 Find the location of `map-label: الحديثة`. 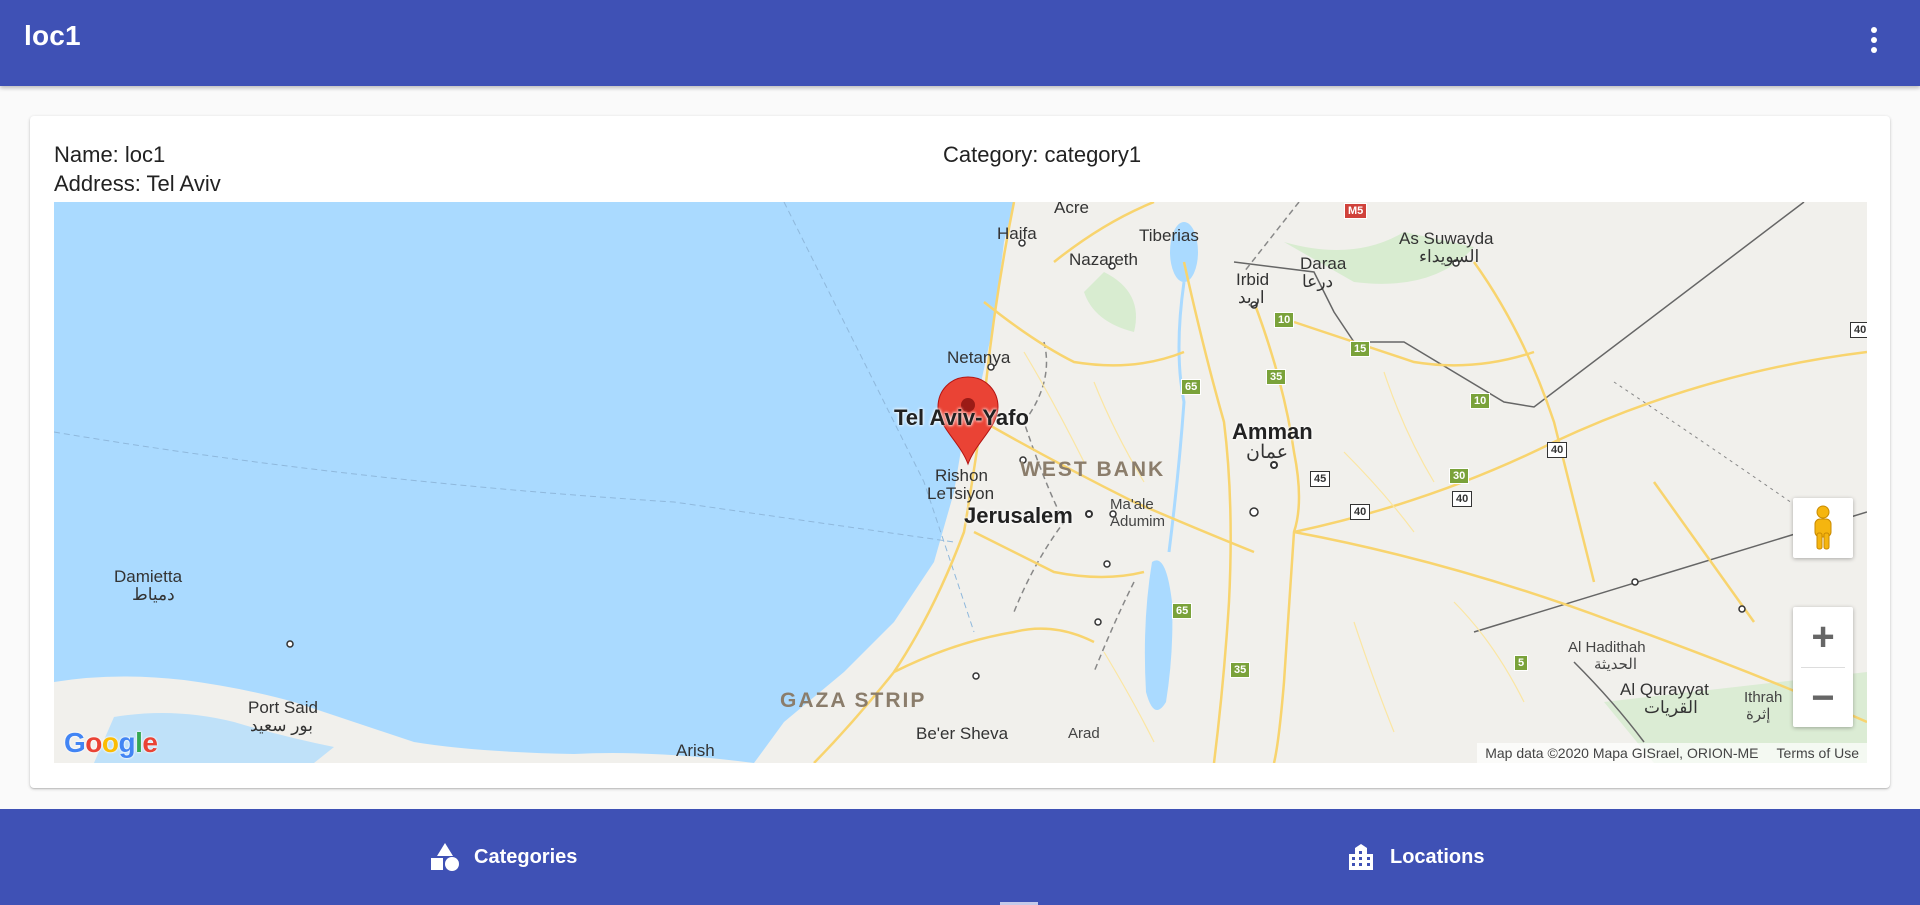

map-label: الحديثة is located at coordinates (1616, 664).